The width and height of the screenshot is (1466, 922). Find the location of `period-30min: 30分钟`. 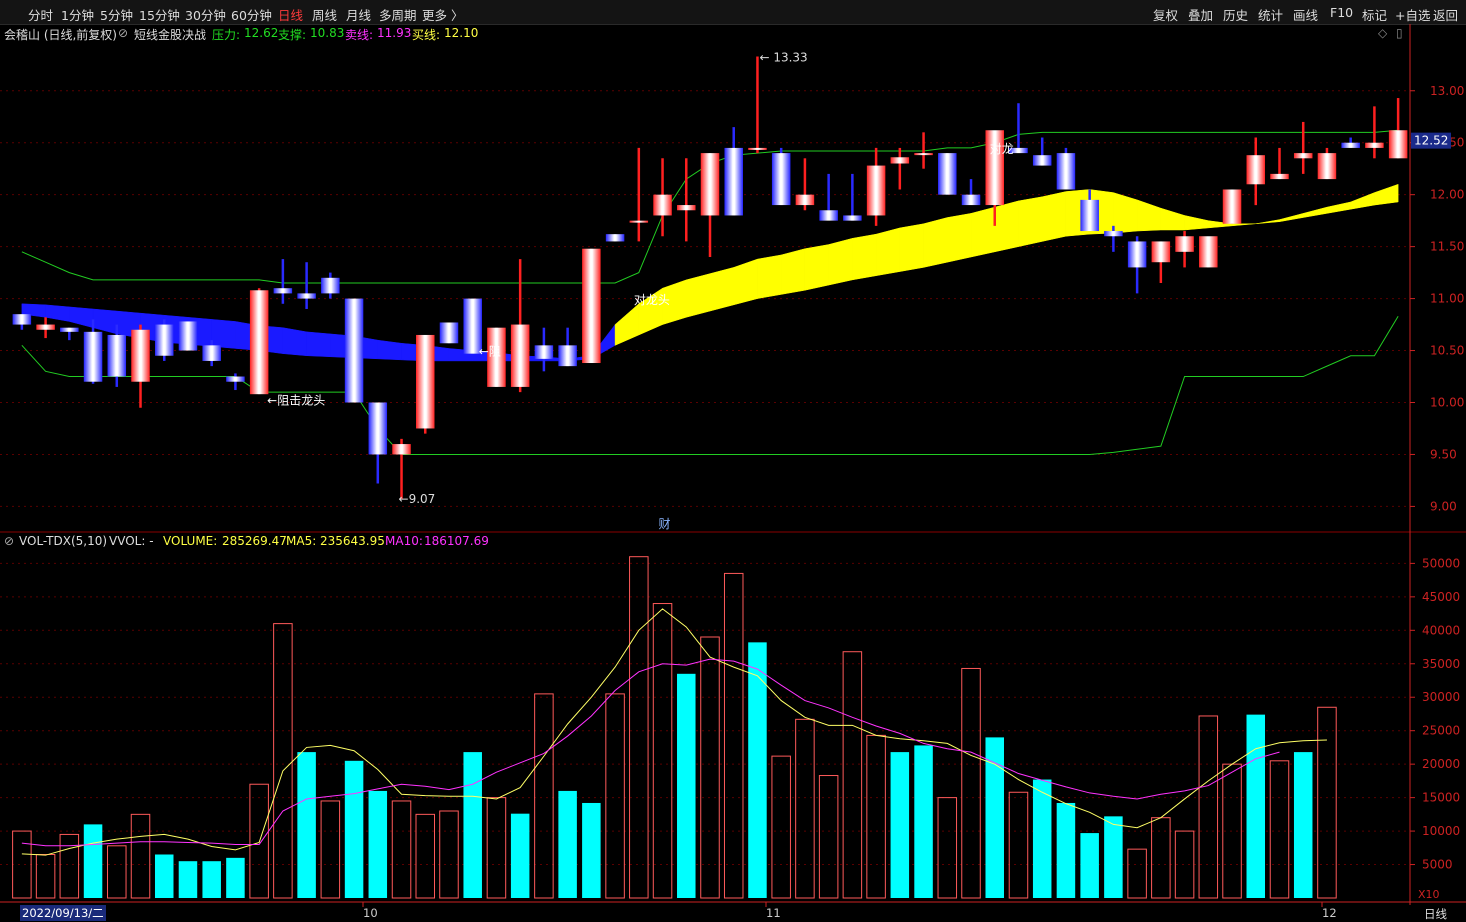

period-30min: 30分钟 is located at coordinates (205, 14).